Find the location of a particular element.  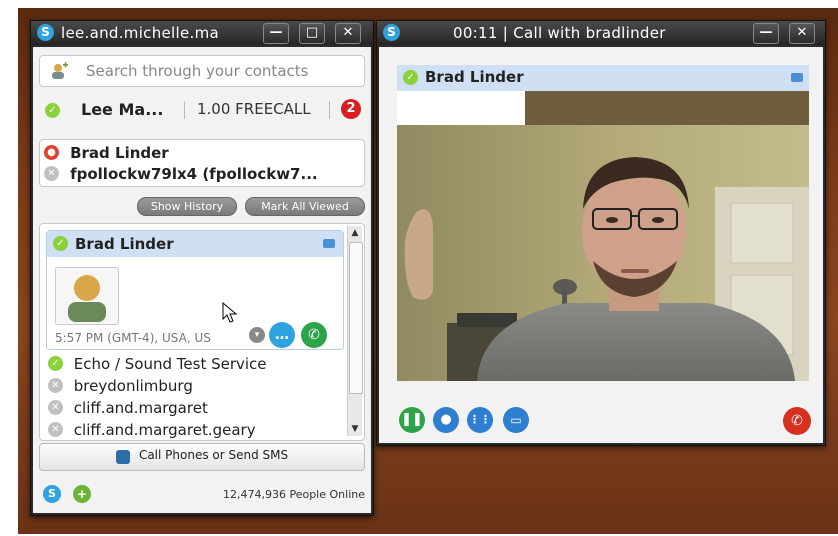

contacts-window-title: lee.and.michelle.ma is located at coordinates (140, 33).